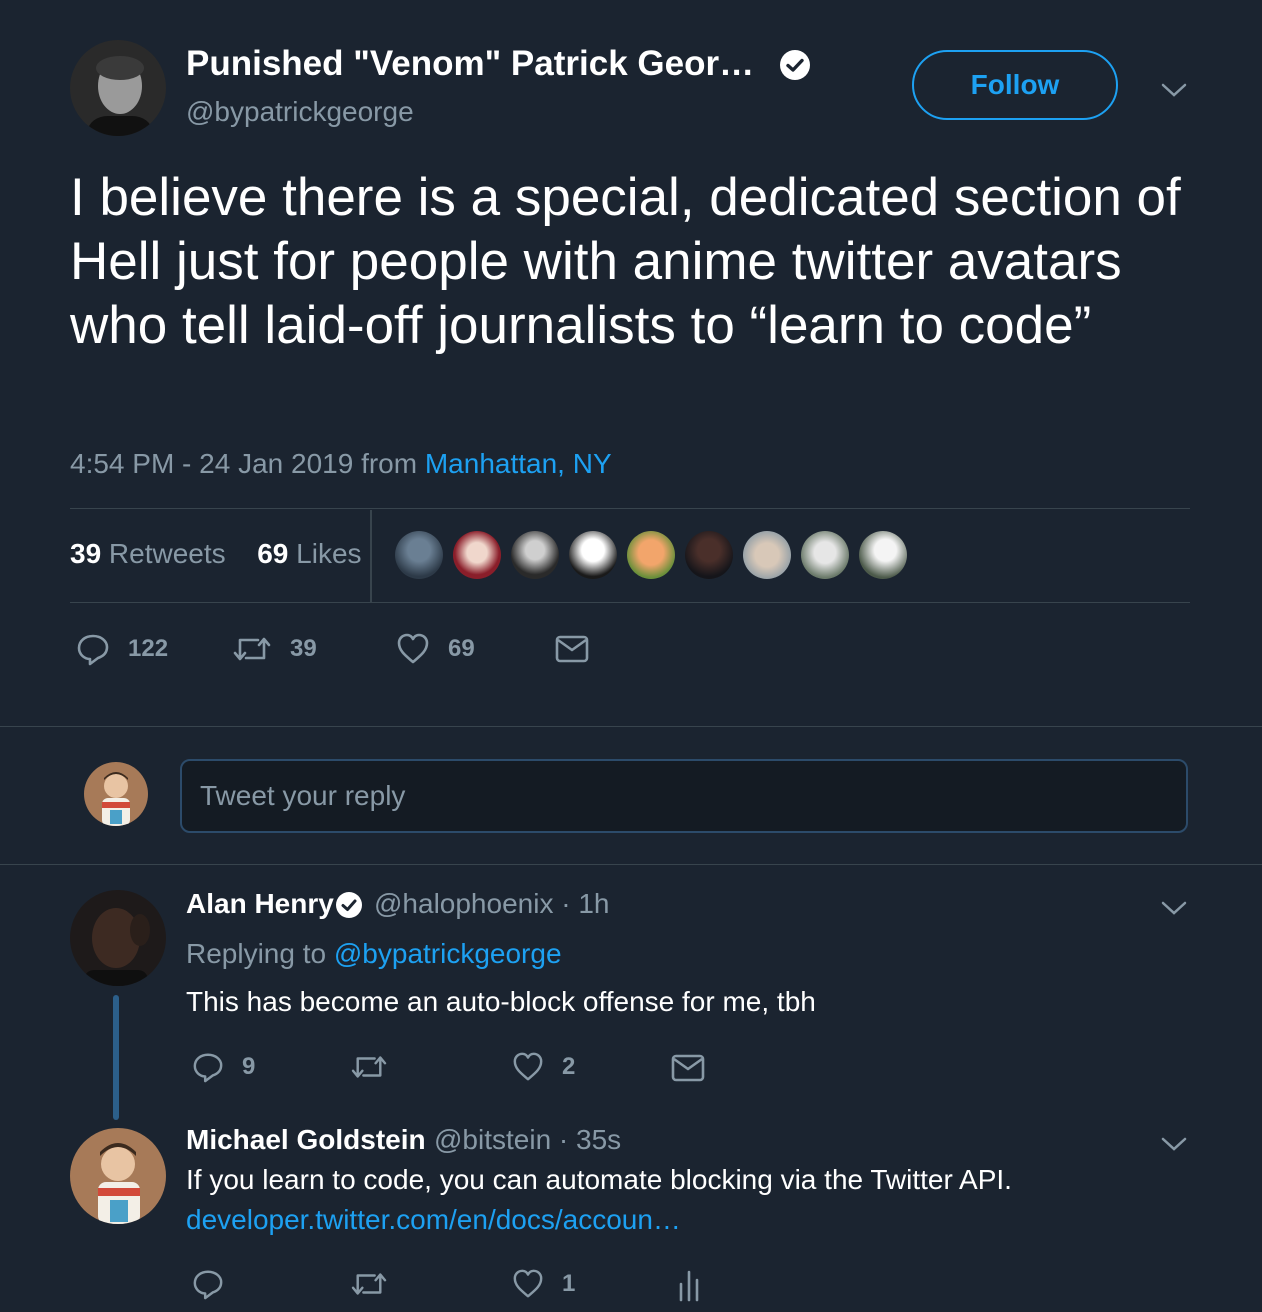 The width and height of the screenshot is (1262, 1312). I want to click on likes-stat: 69 Likes, so click(309, 553).